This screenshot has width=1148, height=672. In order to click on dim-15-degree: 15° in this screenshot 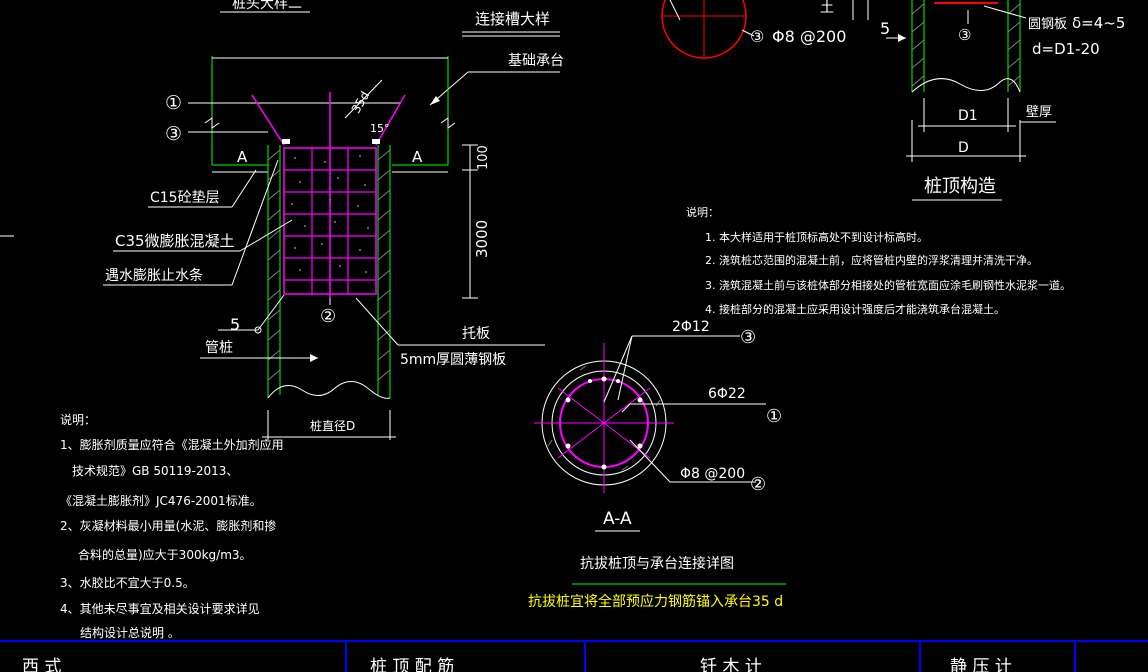, I will do `click(380, 128)`.